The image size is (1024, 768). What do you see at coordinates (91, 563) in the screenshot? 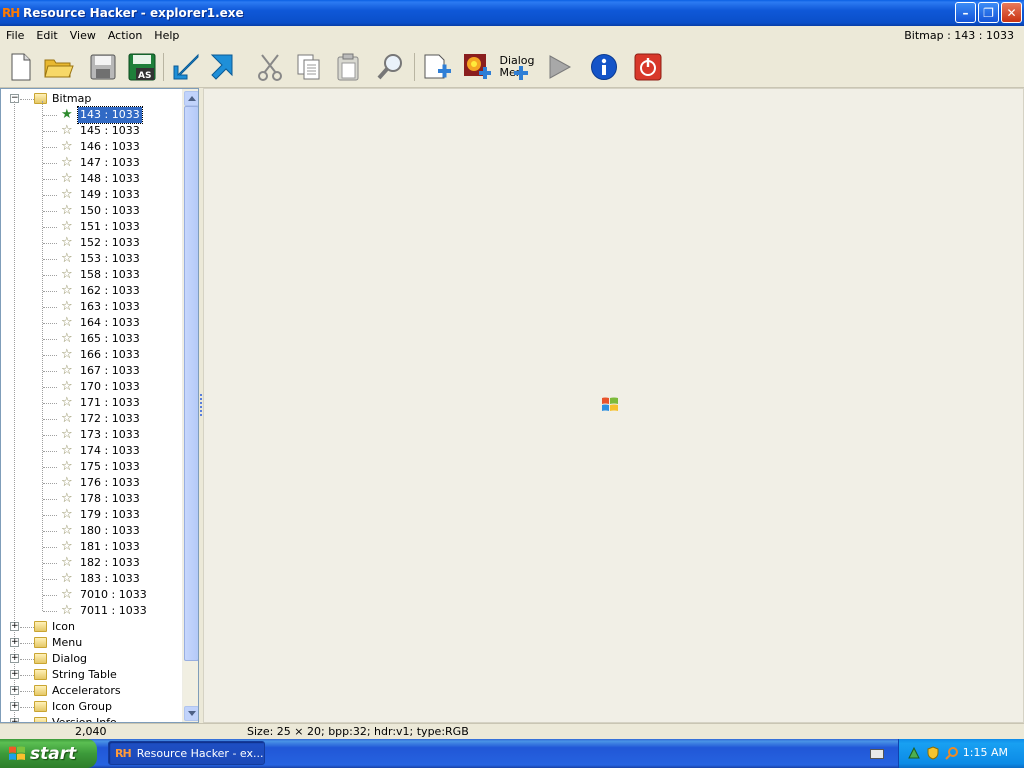
I see `tree-node-bitmap-item: ☆ 182 : 1033` at bounding box center [91, 563].